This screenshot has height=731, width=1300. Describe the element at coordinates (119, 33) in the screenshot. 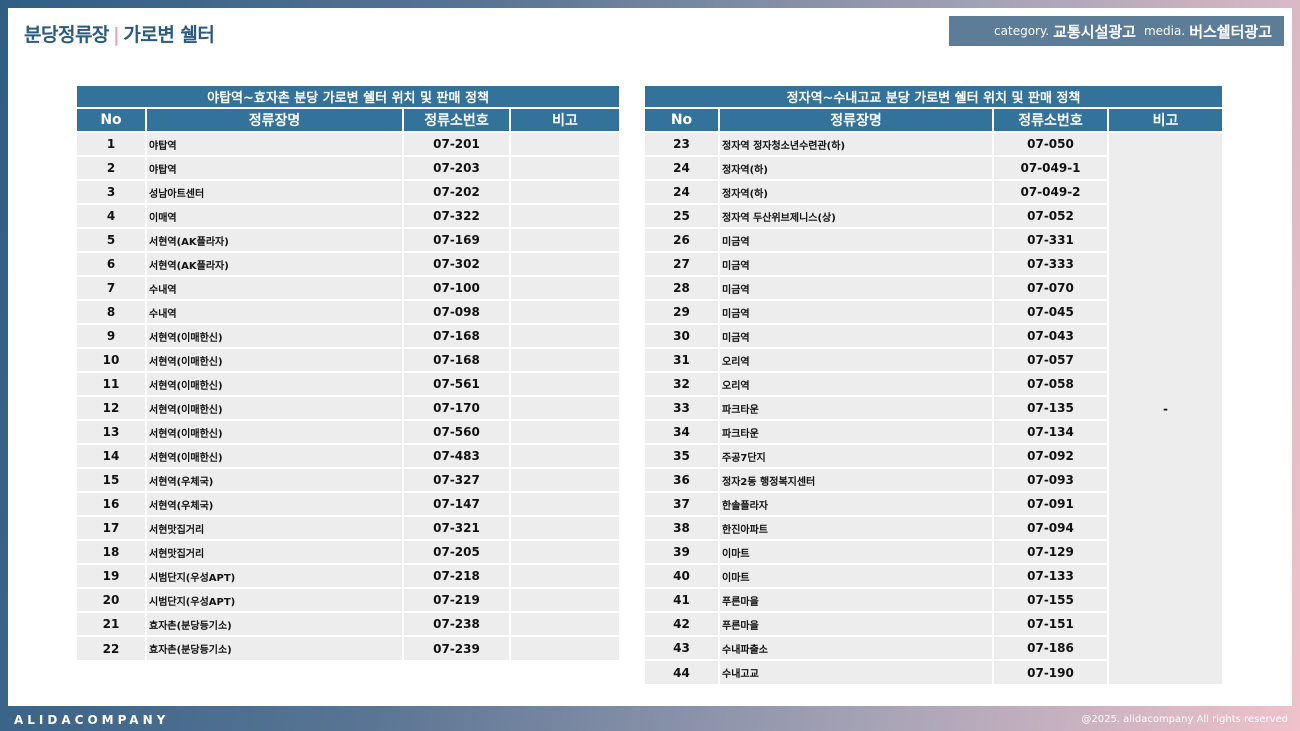

I see `page-title: 분당정류장 | 가로변 쉘터` at that location.